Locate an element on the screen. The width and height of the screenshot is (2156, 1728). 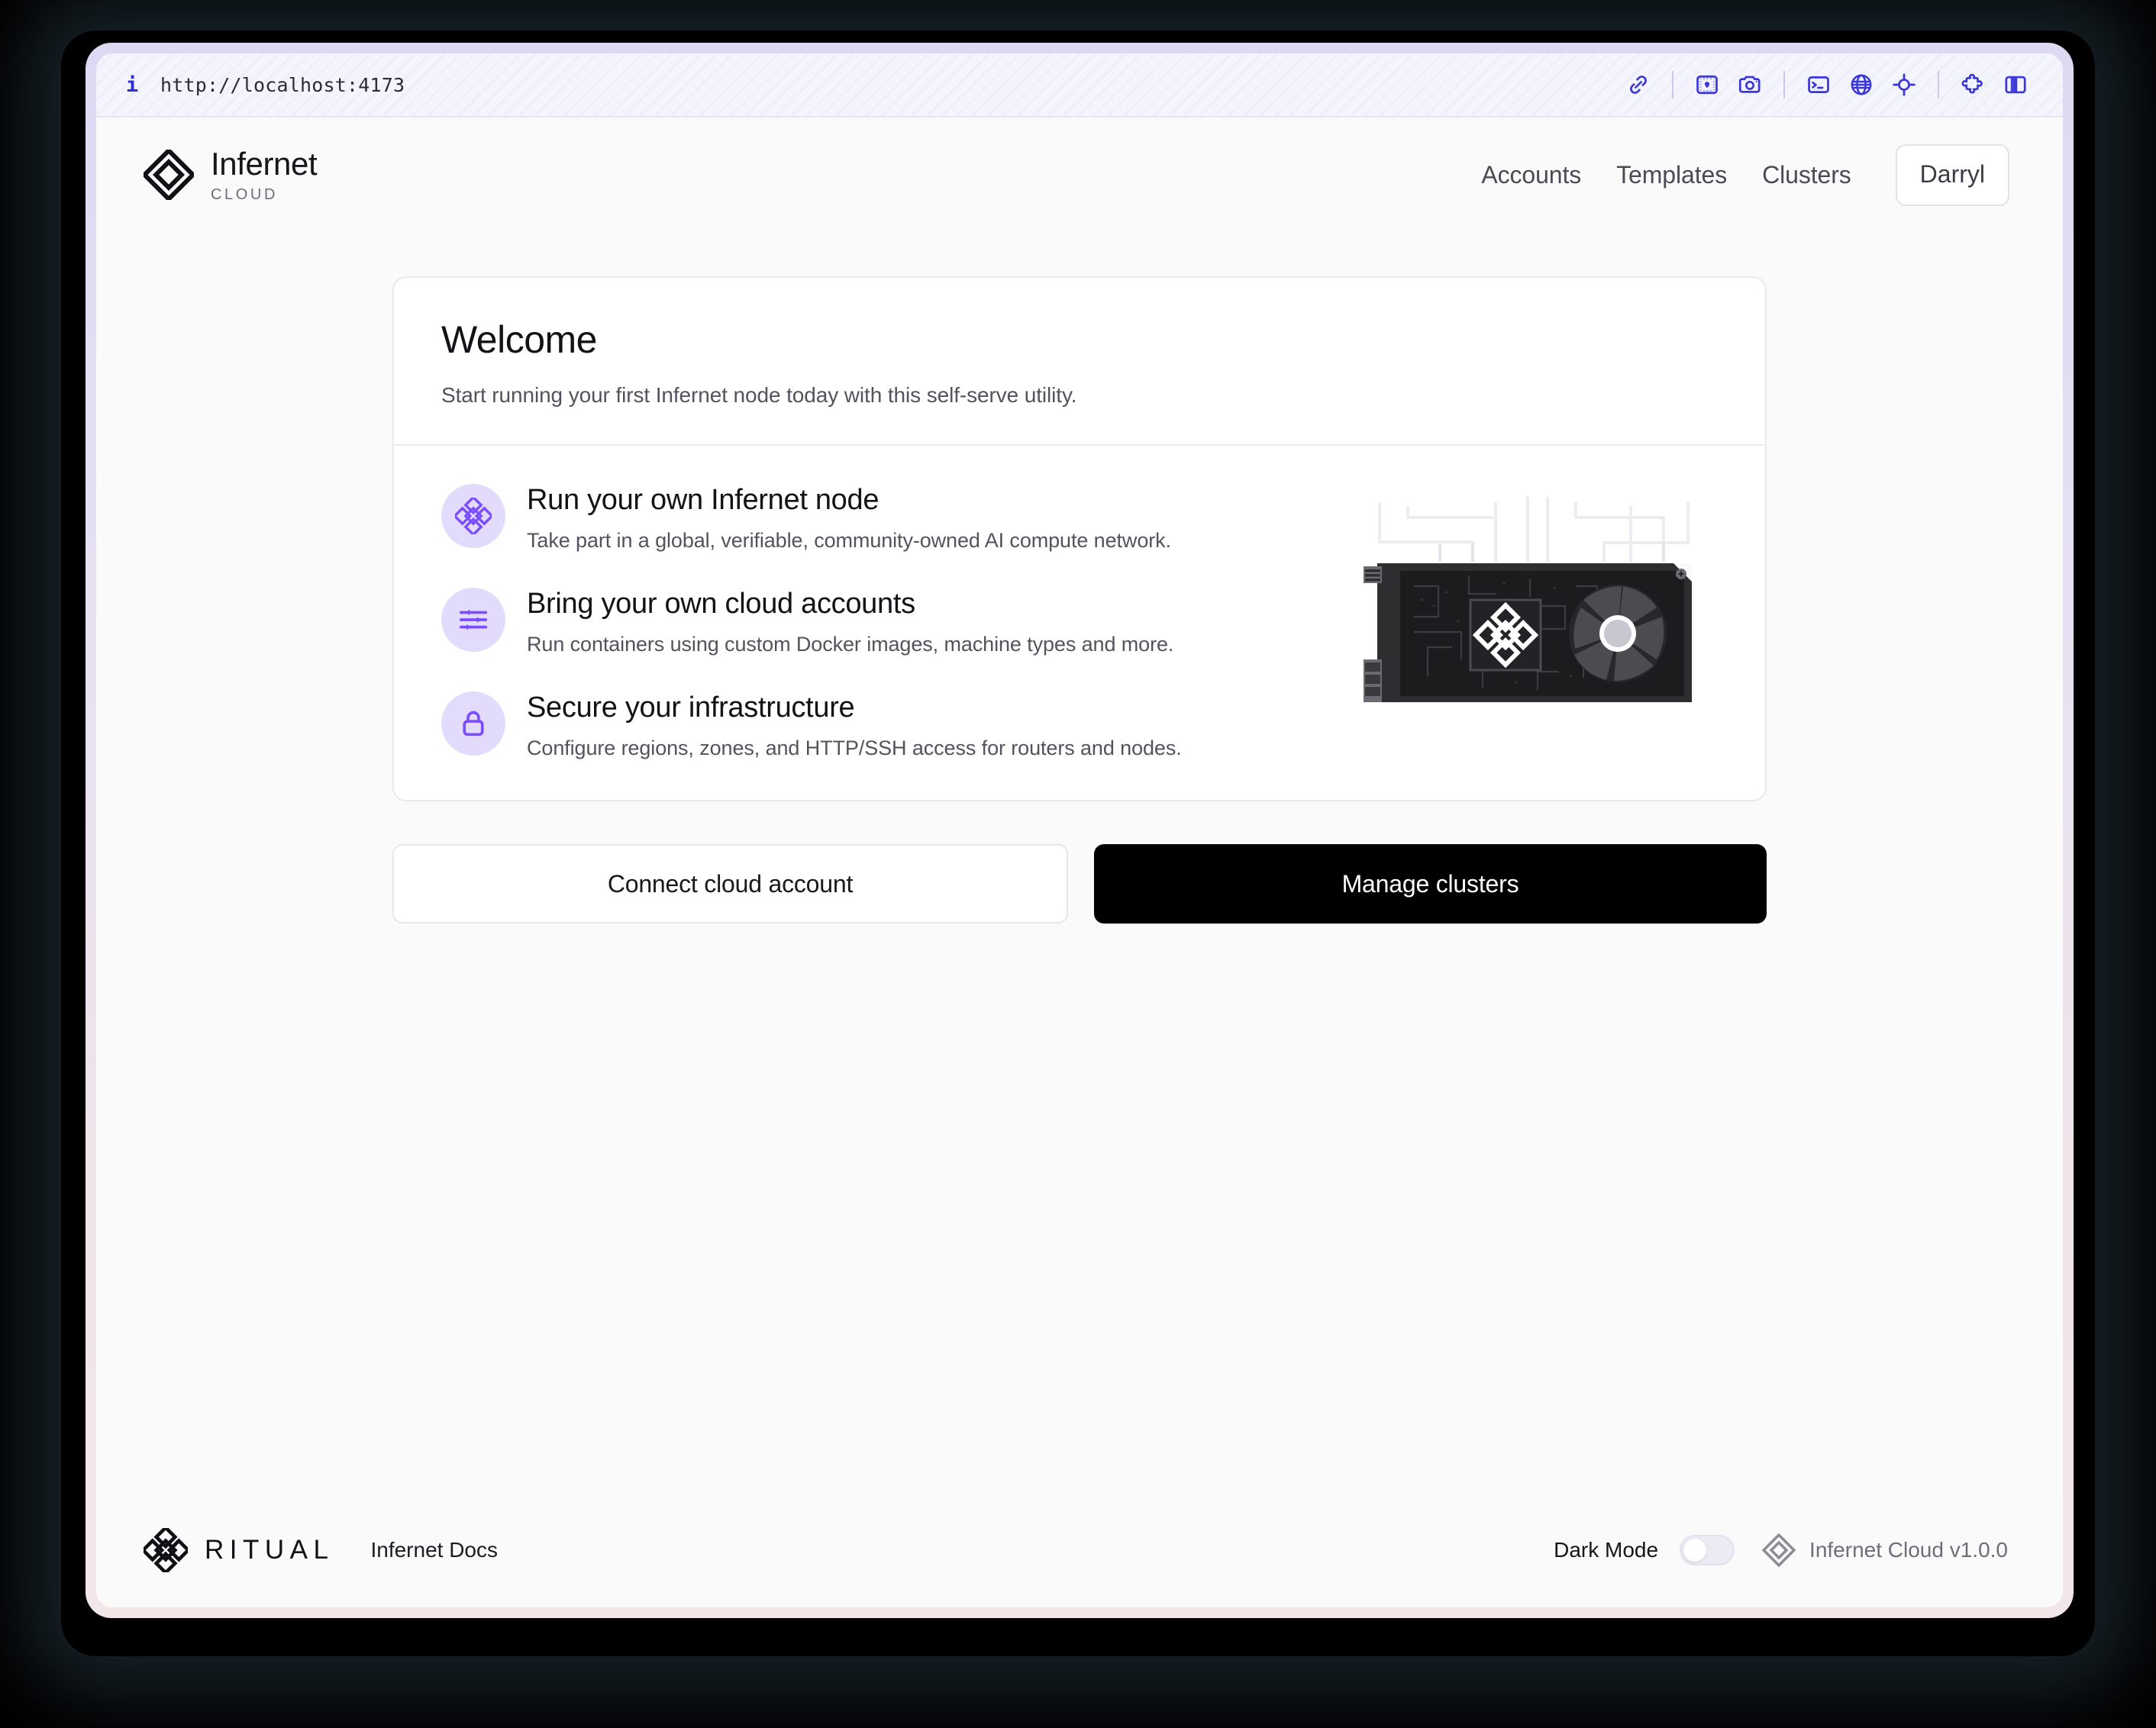
footer-right: Dark Mode Infernet Cloud v1.0.0 is located at coordinates (1781, 1550).